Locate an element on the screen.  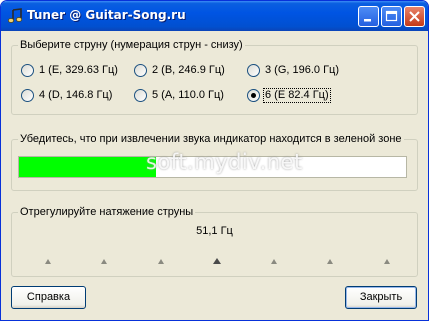
title-bar: Tuner @ Guitar-Song.ru is located at coordinates (214, 16).